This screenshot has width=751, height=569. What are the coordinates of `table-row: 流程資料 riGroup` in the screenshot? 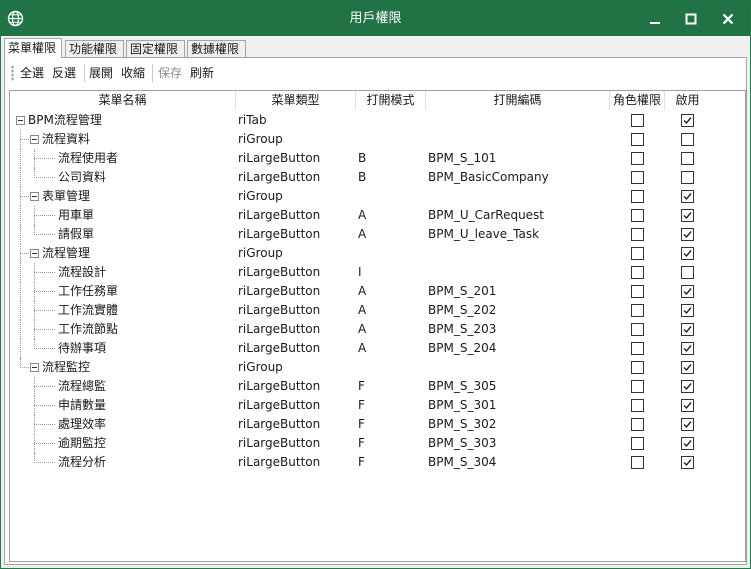 It's located at (377, 139).